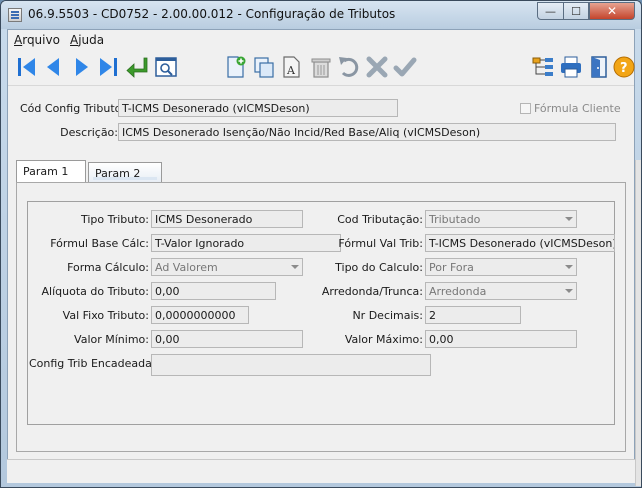  I want to click on toolbar: A ?, so click(322, 68).